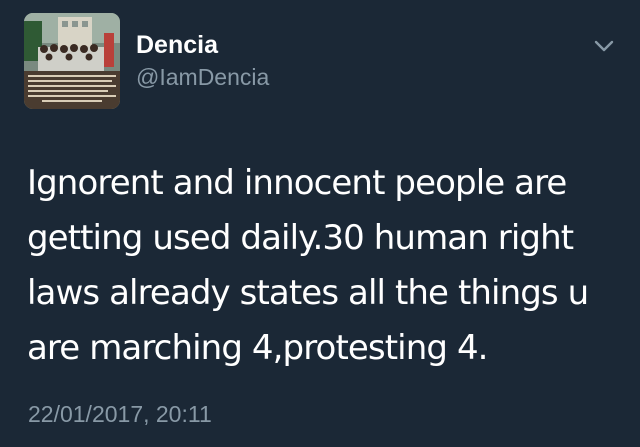 This screenshot has height=447, width=640. Describe the element at coordinates (177, 45) in the screenshot. I see `author-display-name: Dencia` at that location.